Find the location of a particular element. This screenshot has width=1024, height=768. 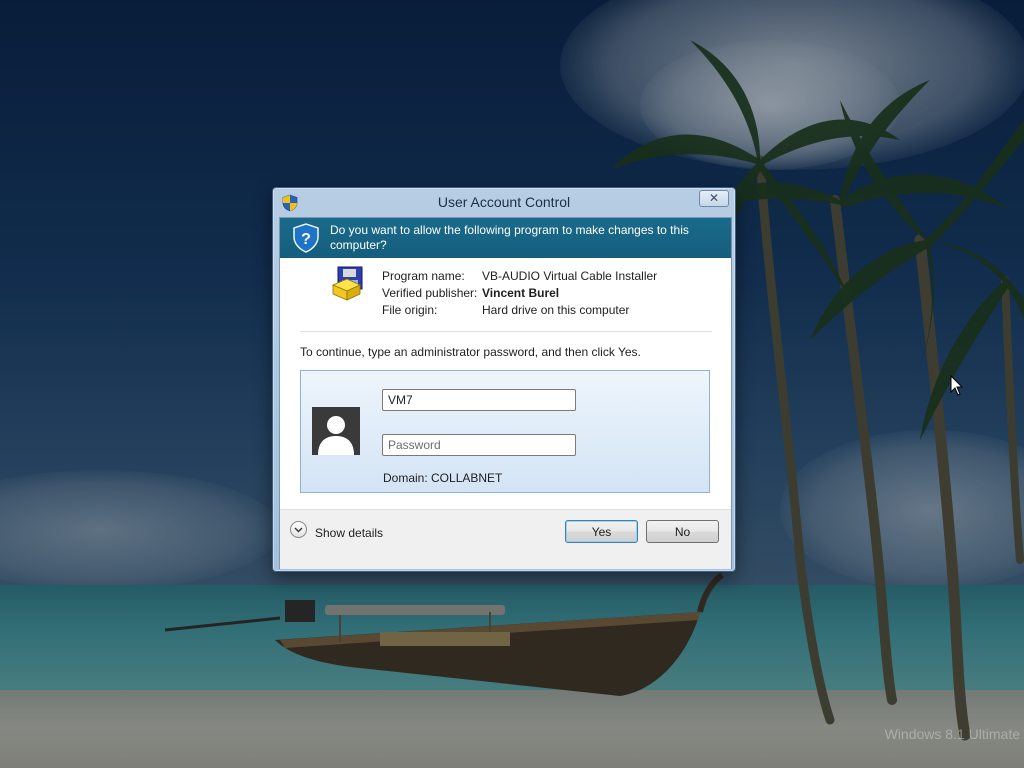

dialog-footer: Show details Yes No is located at coordinates (505, 539).